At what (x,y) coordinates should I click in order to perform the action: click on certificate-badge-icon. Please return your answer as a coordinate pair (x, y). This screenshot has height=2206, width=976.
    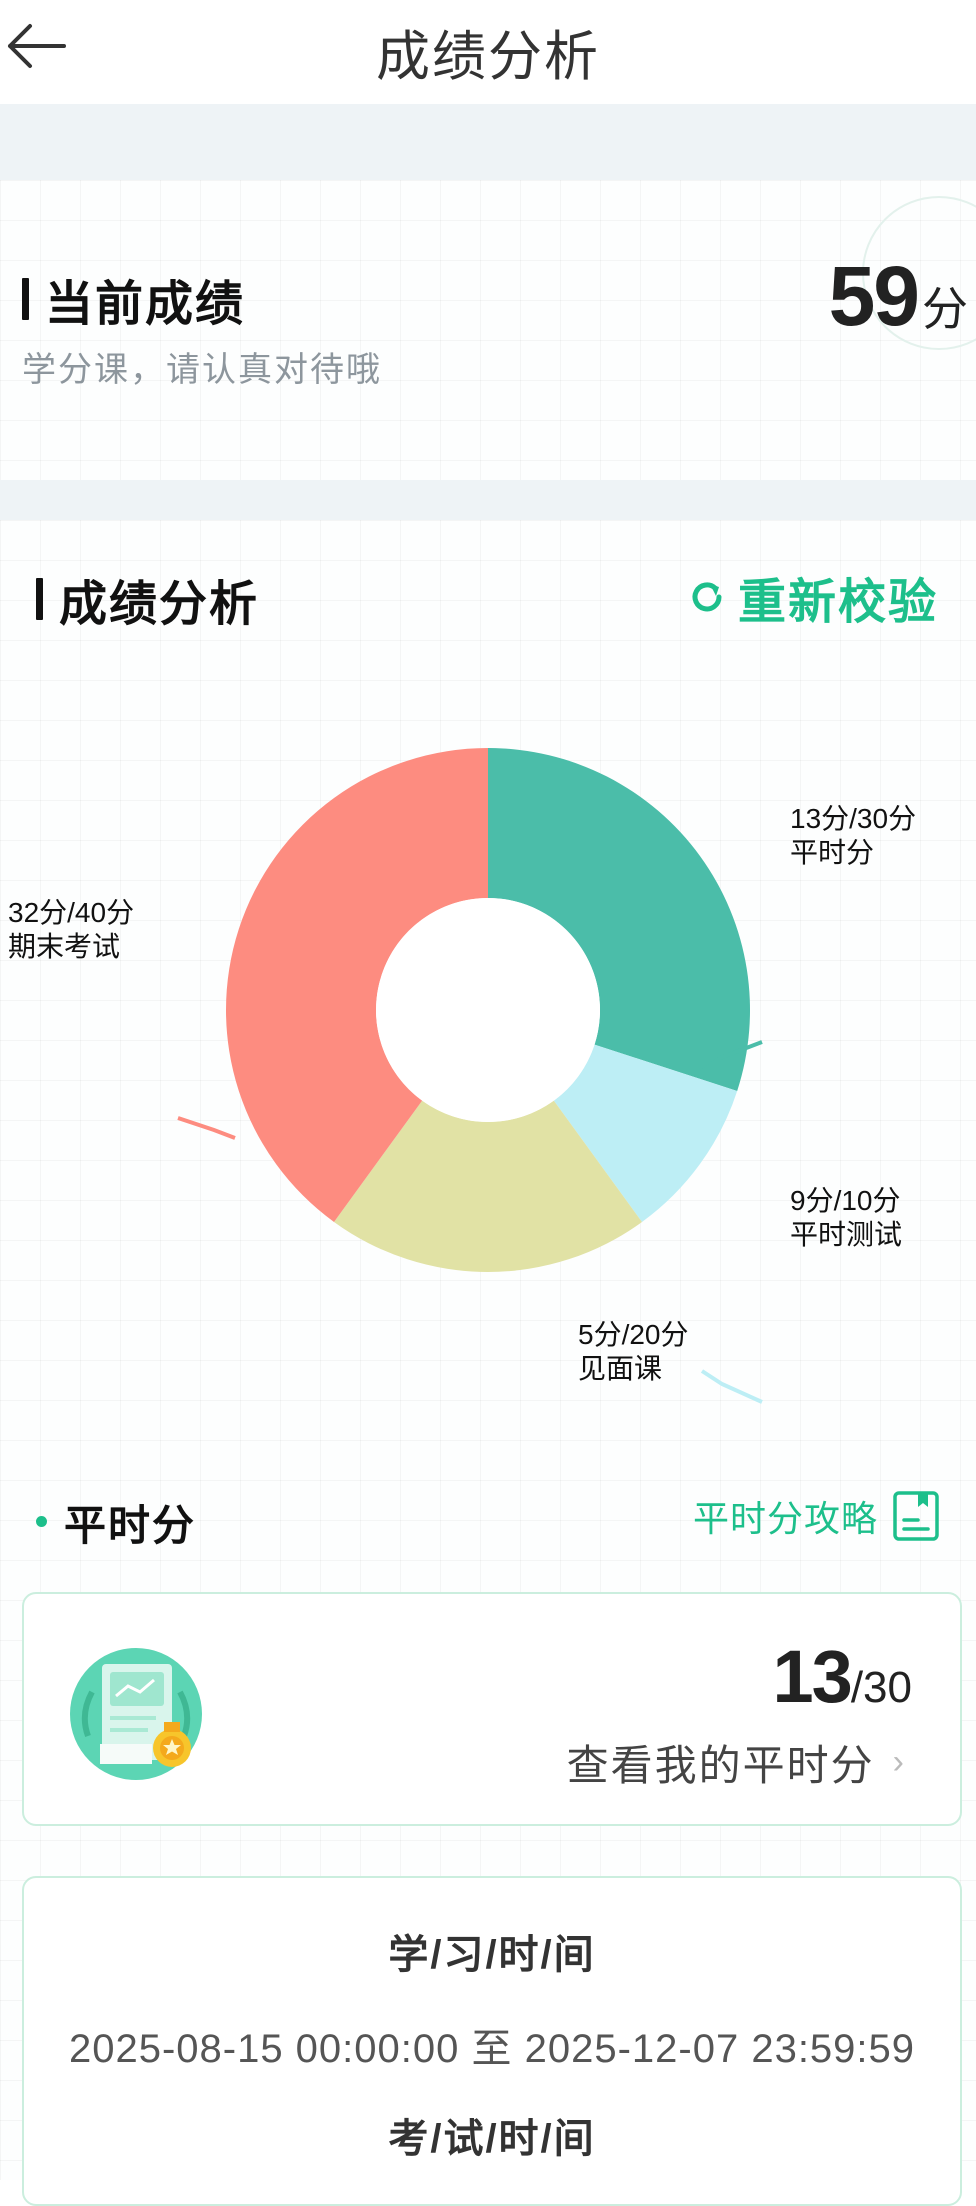
    Looking at the image, I should click on (136, 1714).